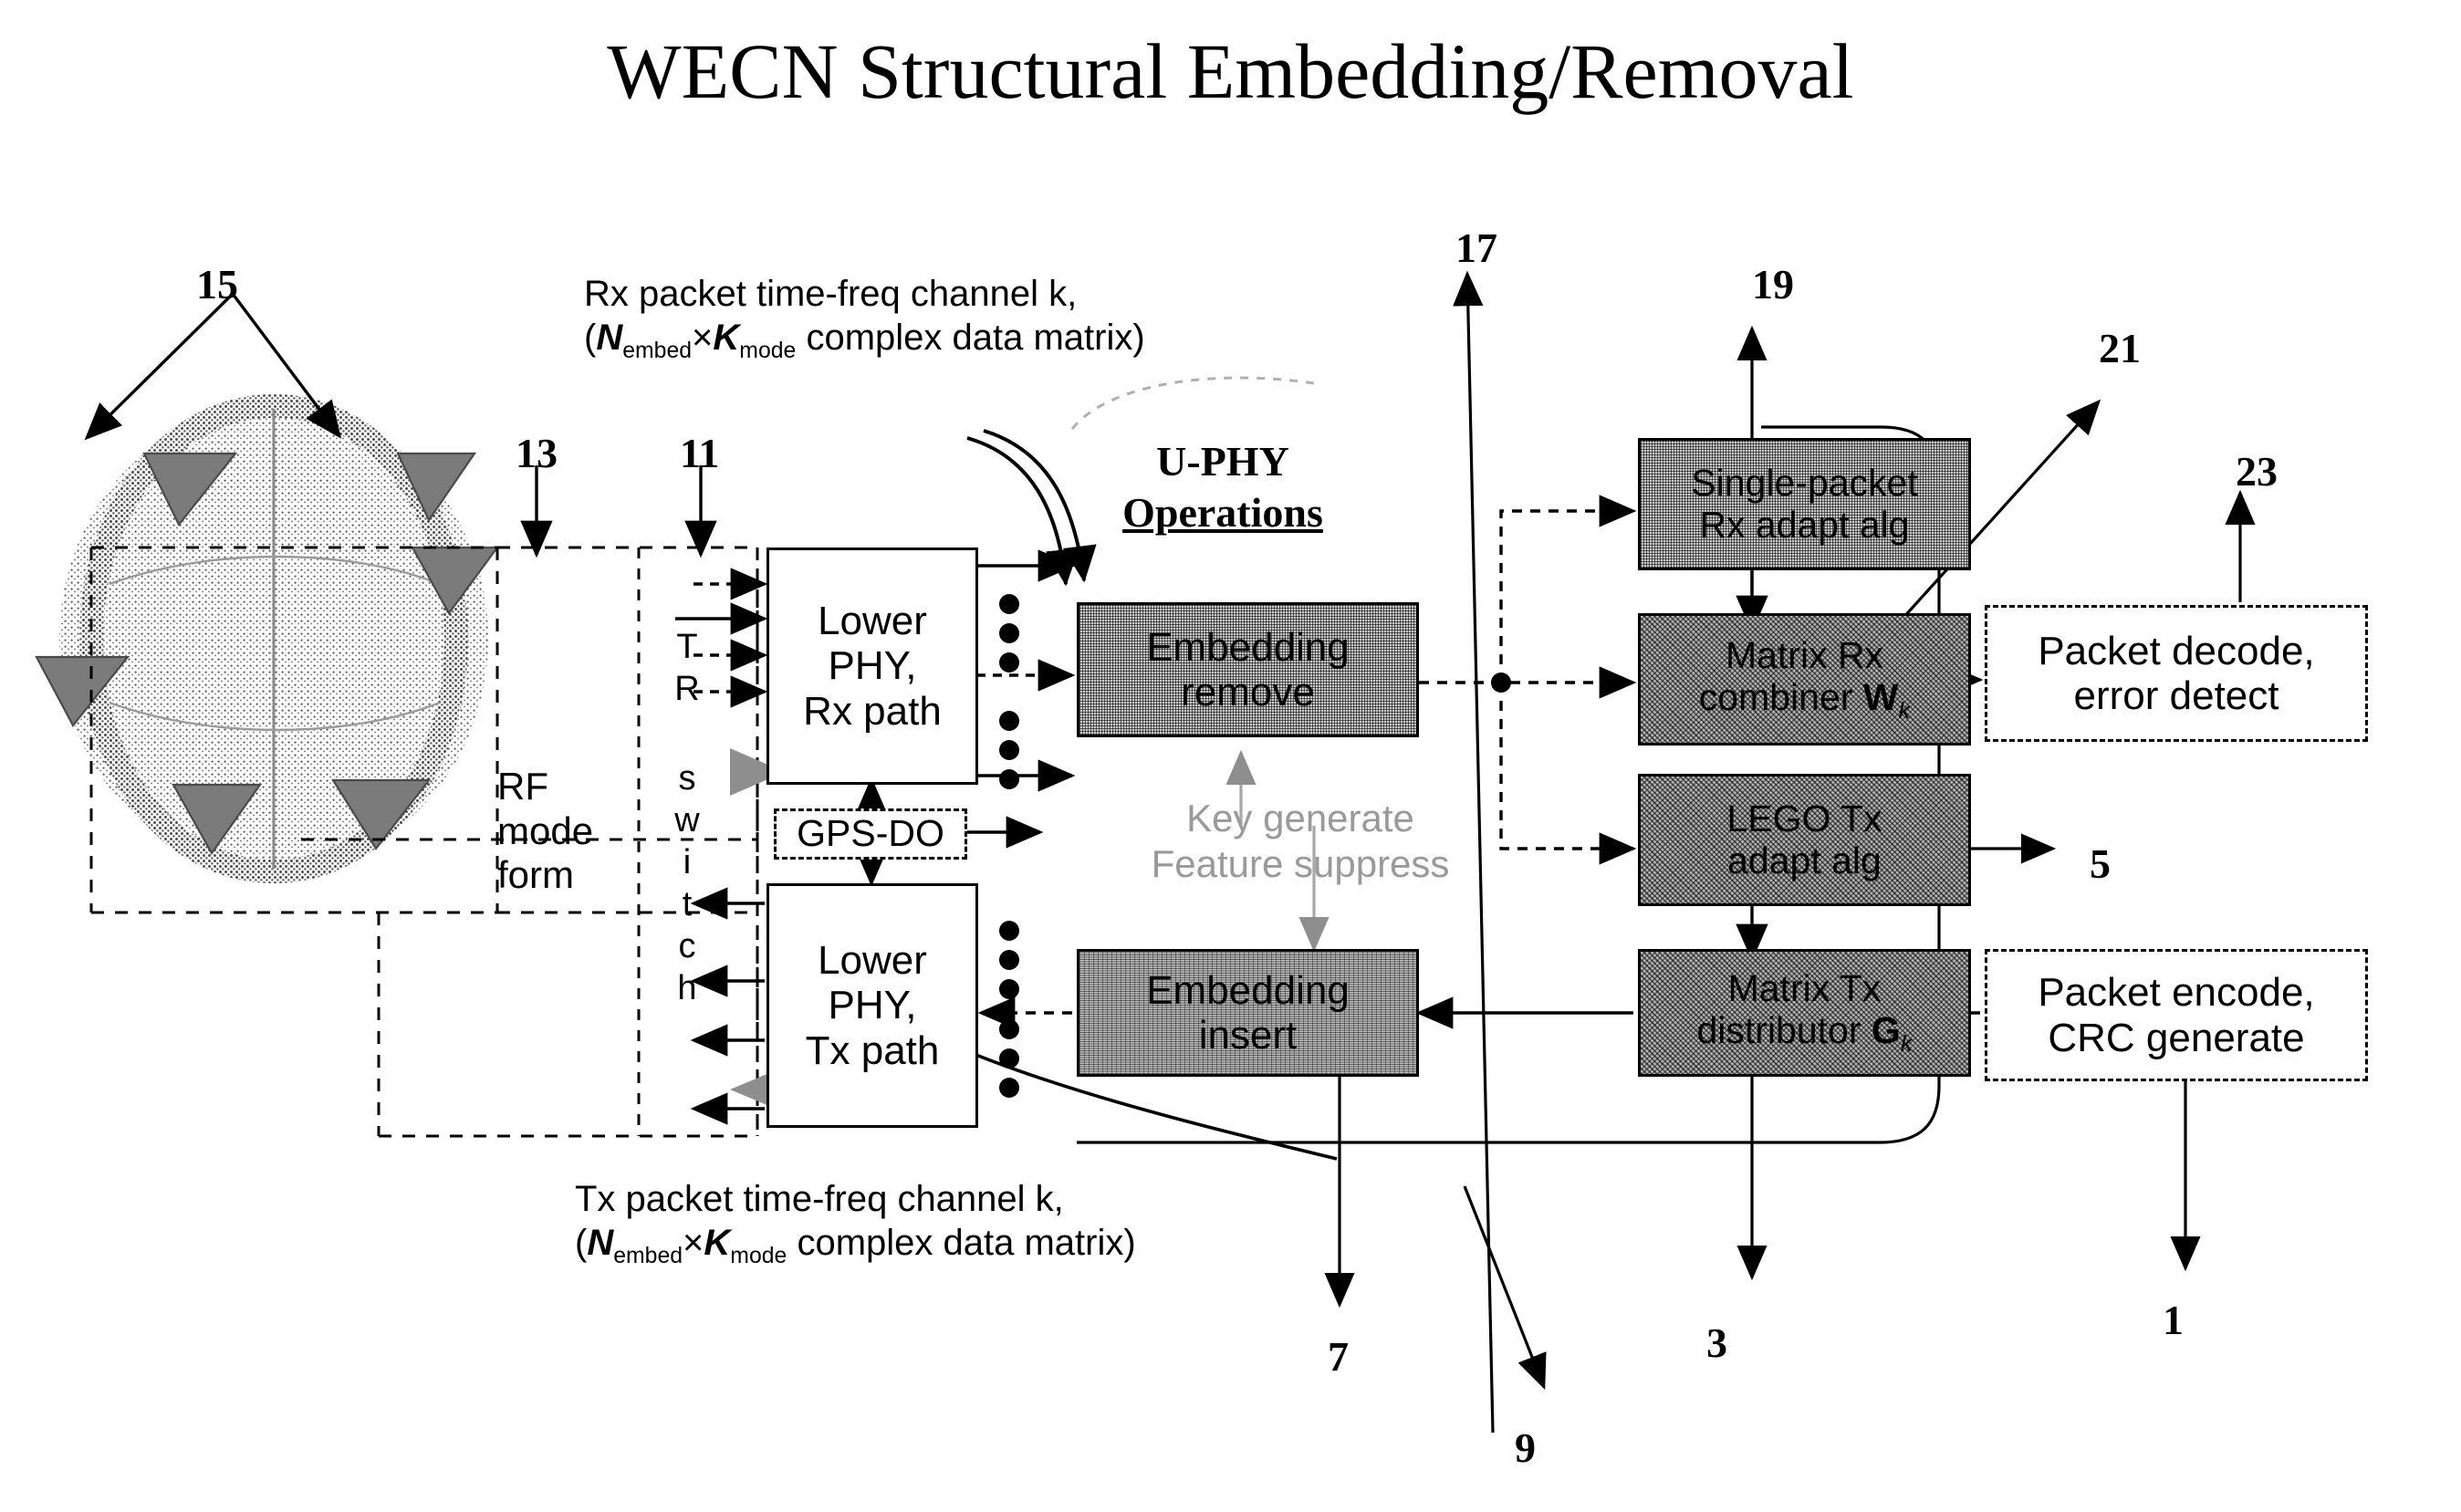 The image size is (2461, 1512). What do you see at coordinates (2120, 348) in the screenshot?
I see `ref-numeral-21: 21` at bounding box center [2120, 348].